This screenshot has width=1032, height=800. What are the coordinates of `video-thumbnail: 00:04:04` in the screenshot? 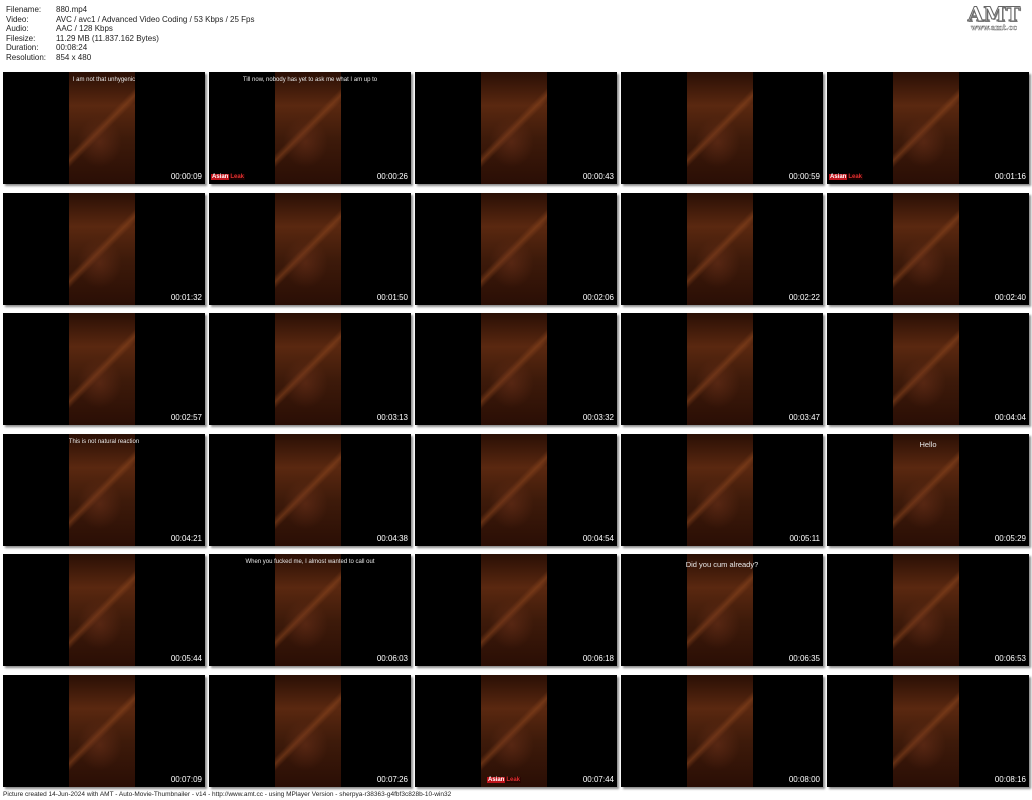 It's located at (928, 369).